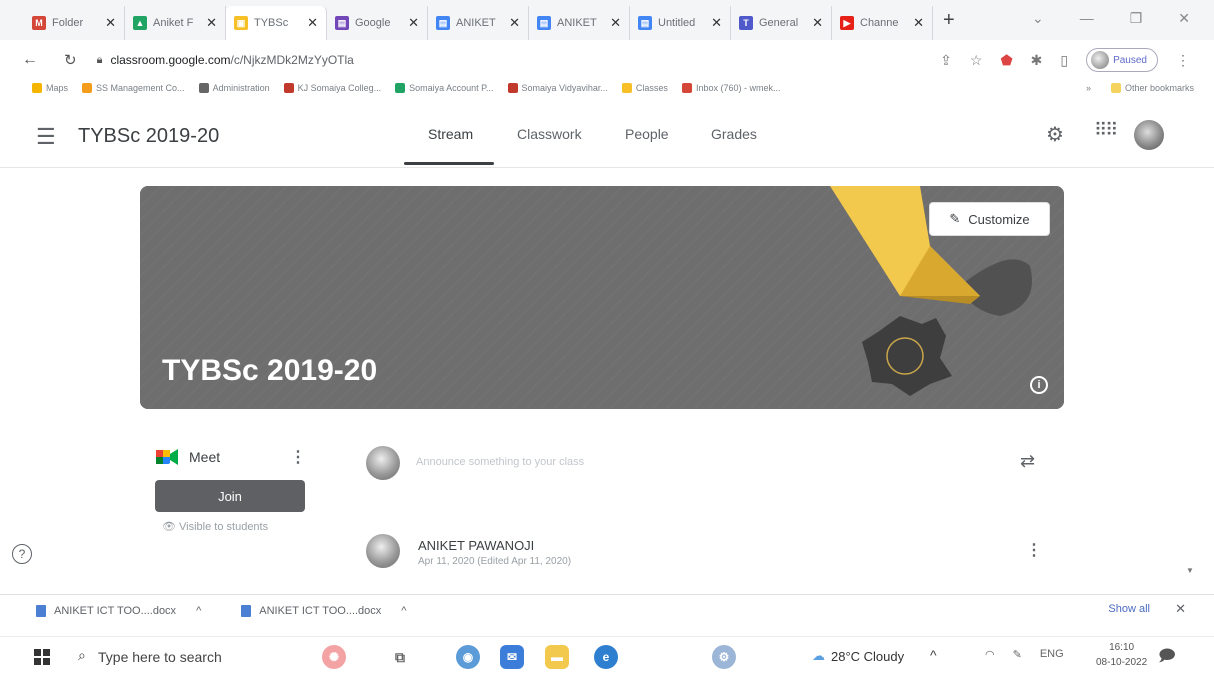 The image size is (1214, 675). What do you see at coordinates (241, 23) in the screenshot?
I see `classroom-icon: ▣` at bounding box center [241, 23].